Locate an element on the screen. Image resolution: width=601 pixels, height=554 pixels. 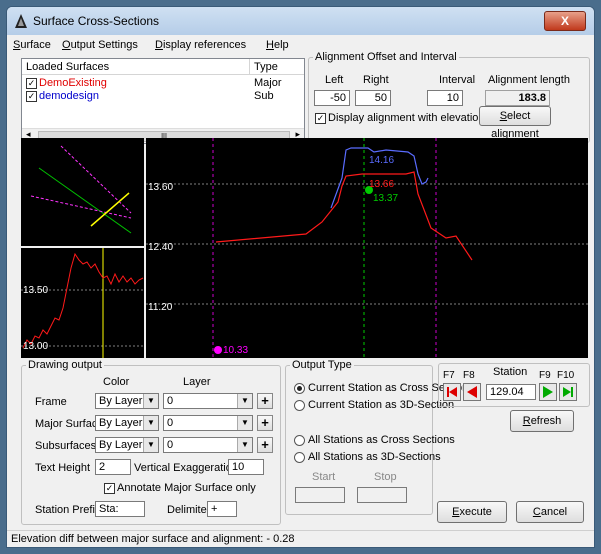
last-station-button is located at coordinates (568, 392).